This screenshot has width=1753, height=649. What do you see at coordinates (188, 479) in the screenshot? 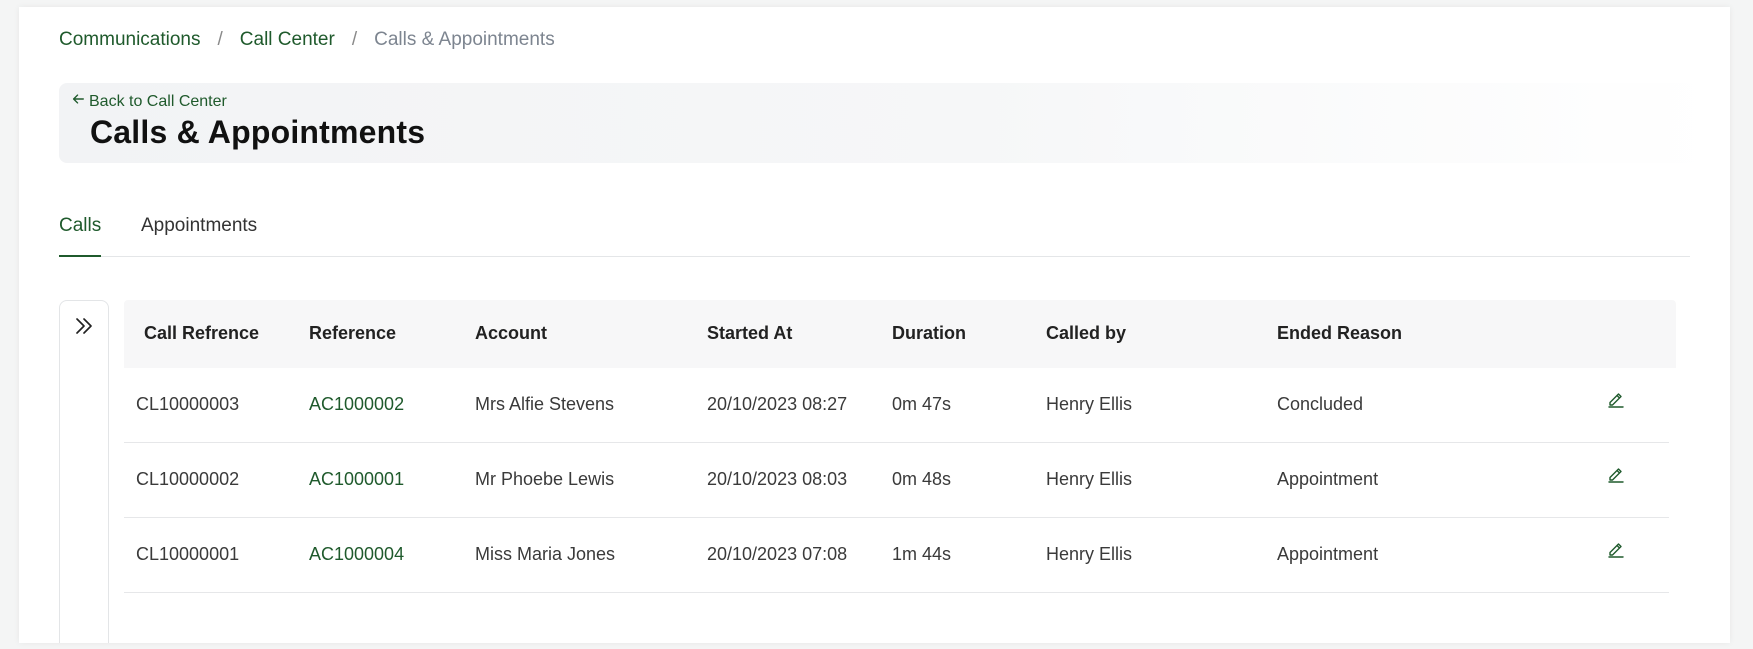
I see `cell-call-reference: CL10000002` at bounding box center [188, 479].